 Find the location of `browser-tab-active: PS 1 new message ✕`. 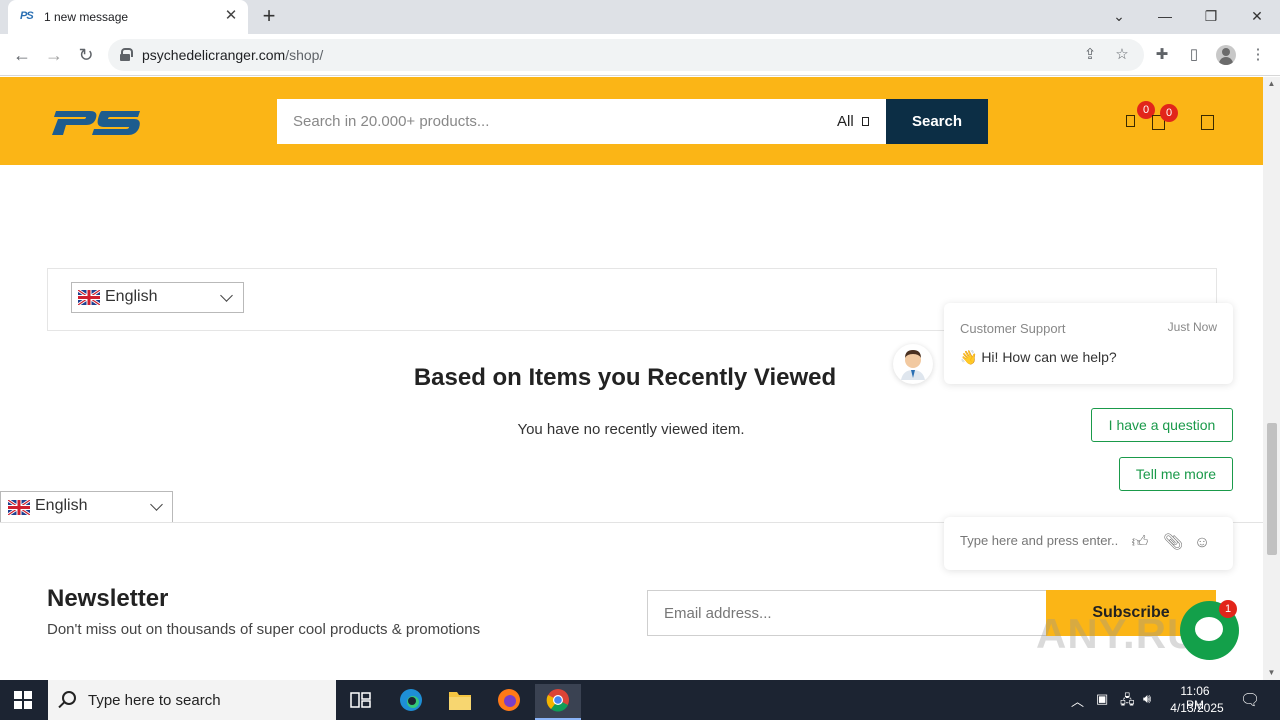

browser-tab-active: PS 1 new message ✕ is located at coordinates (128, 17).